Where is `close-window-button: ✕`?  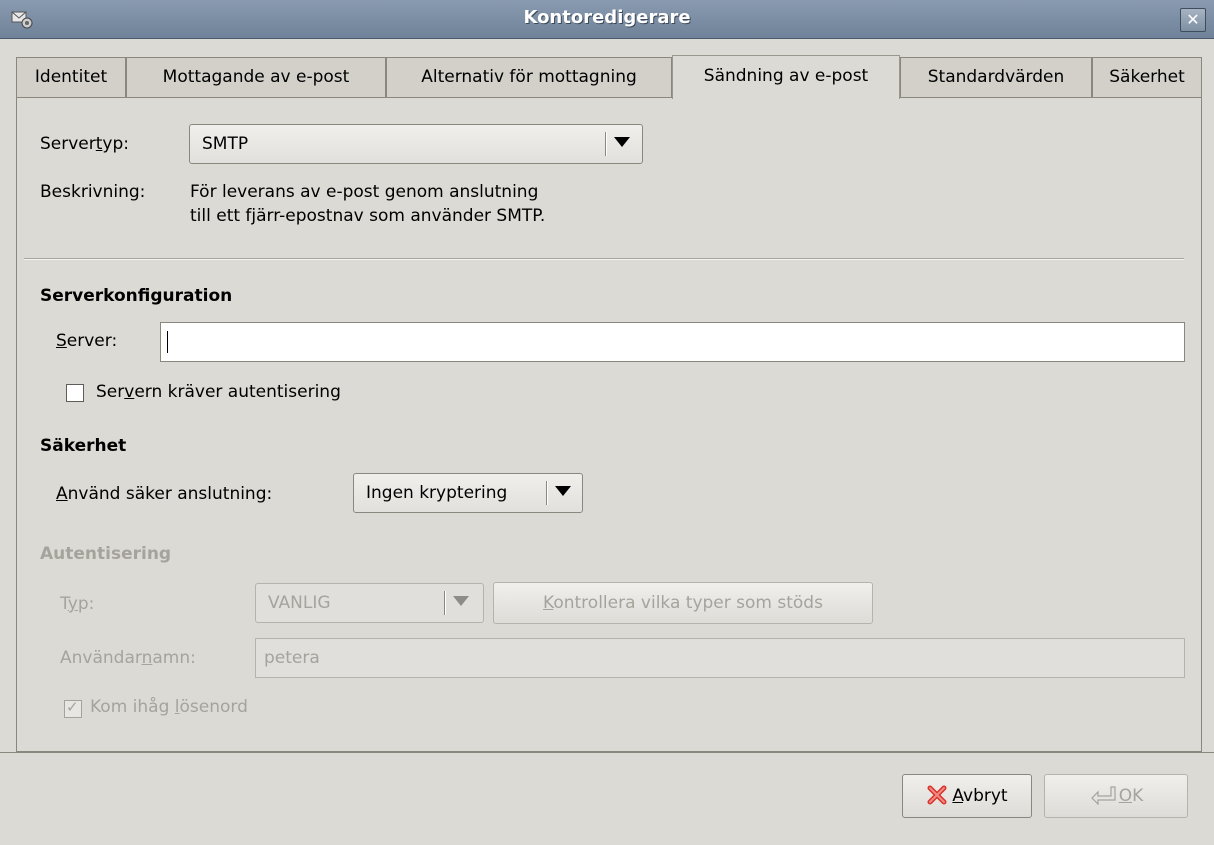 close-window-button: ✕ is located at coordinates (1193, 20).